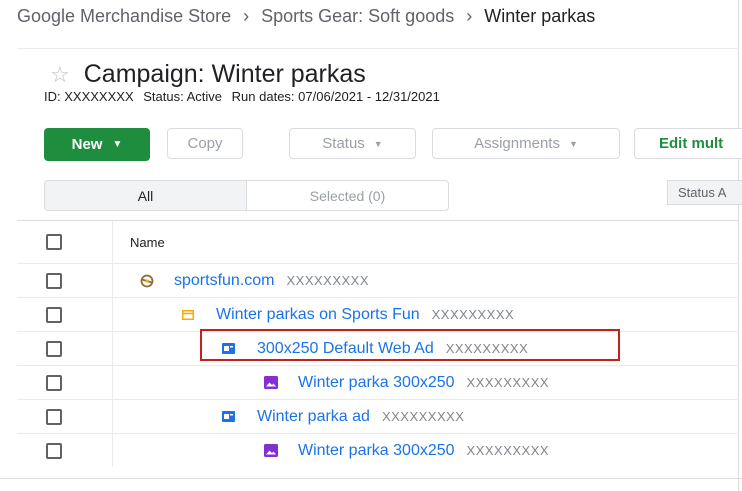 This screenshot has height=491, width=742. What do you see at coordinates (124, 16) in the screenshot?
I see `breadcrumb-item-account: Google Merchandise Store` at bounding box center [124, 16].